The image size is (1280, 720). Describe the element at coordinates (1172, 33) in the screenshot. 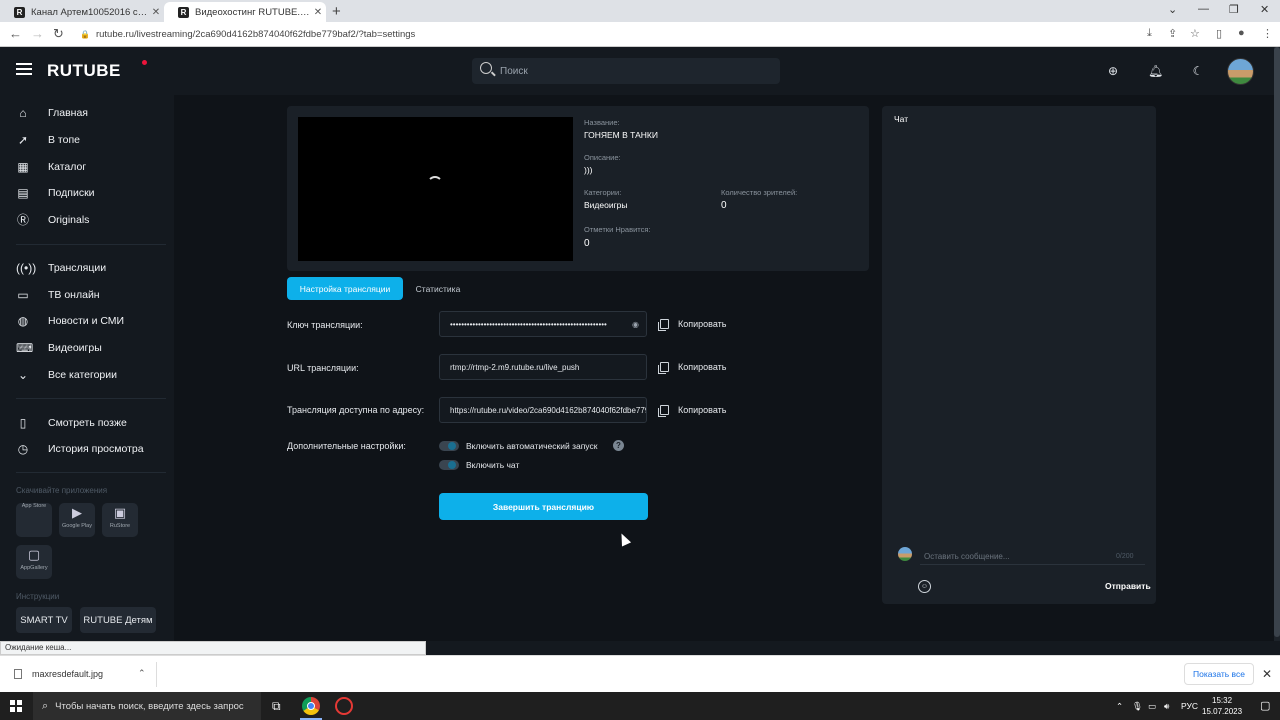

I see `share-icon: ⇪` at that location.